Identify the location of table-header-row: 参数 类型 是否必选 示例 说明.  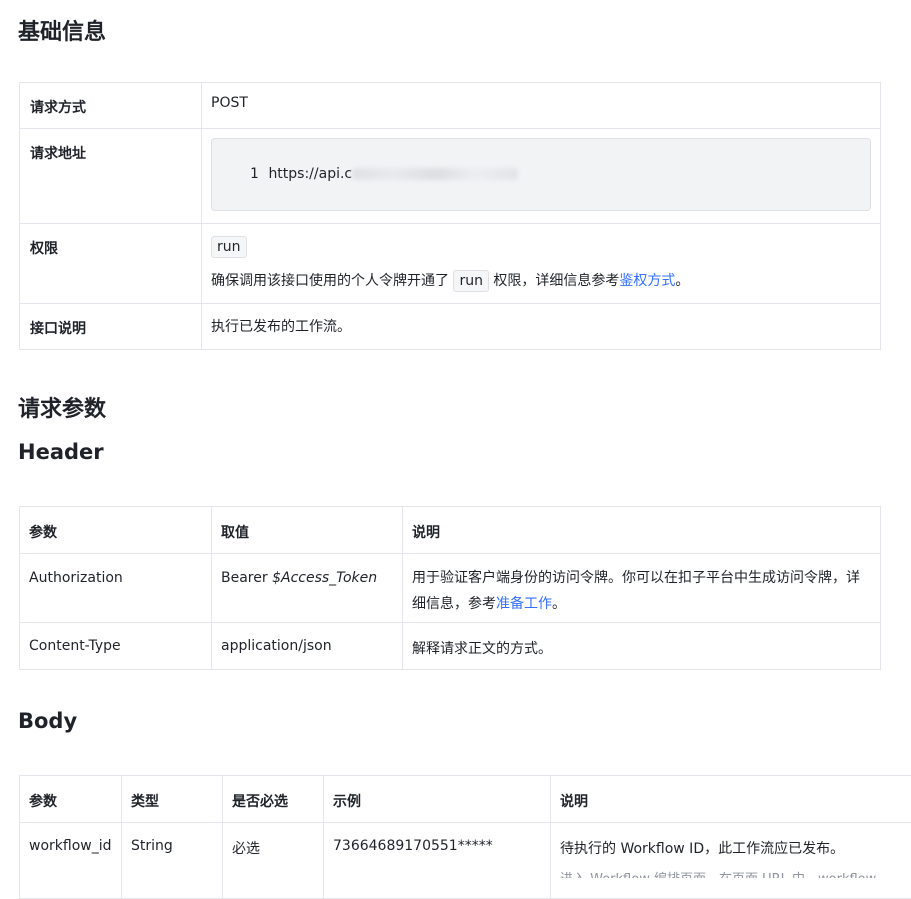
(465, 799).